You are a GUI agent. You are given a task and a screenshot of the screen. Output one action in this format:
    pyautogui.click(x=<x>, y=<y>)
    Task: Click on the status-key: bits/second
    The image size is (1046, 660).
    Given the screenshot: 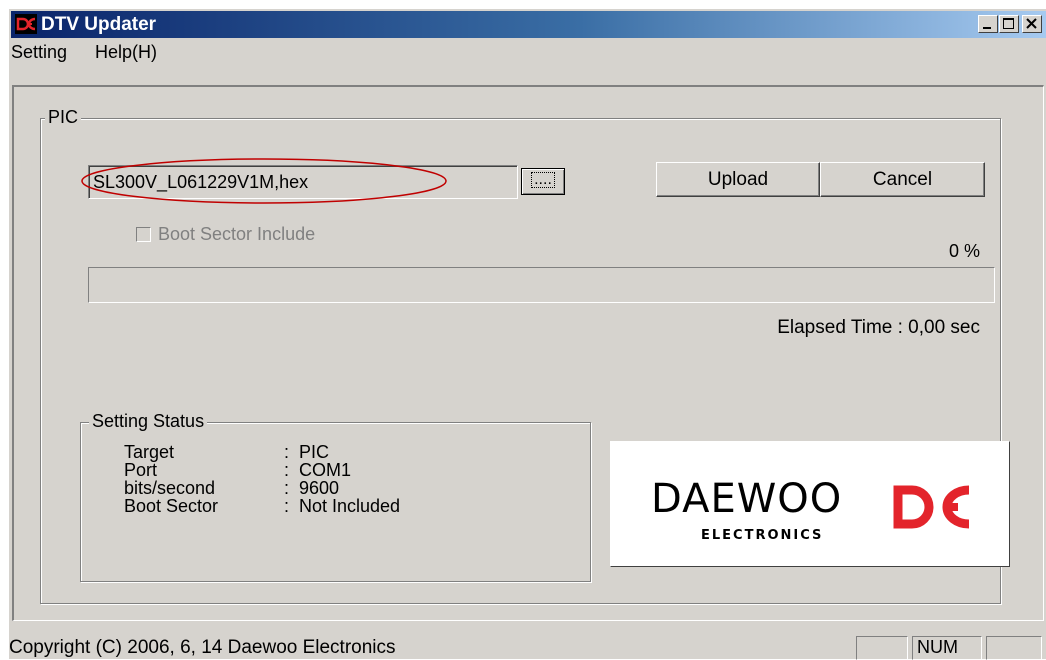 What is the action you would take?
    pyautogui.click(x=170, y=488)
    